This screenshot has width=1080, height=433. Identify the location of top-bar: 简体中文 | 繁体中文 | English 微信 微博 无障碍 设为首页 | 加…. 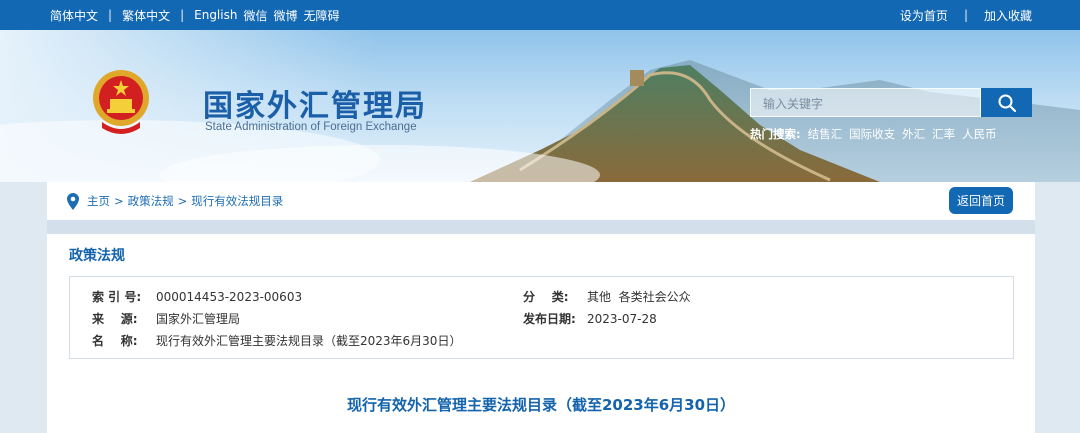
(540, 15).